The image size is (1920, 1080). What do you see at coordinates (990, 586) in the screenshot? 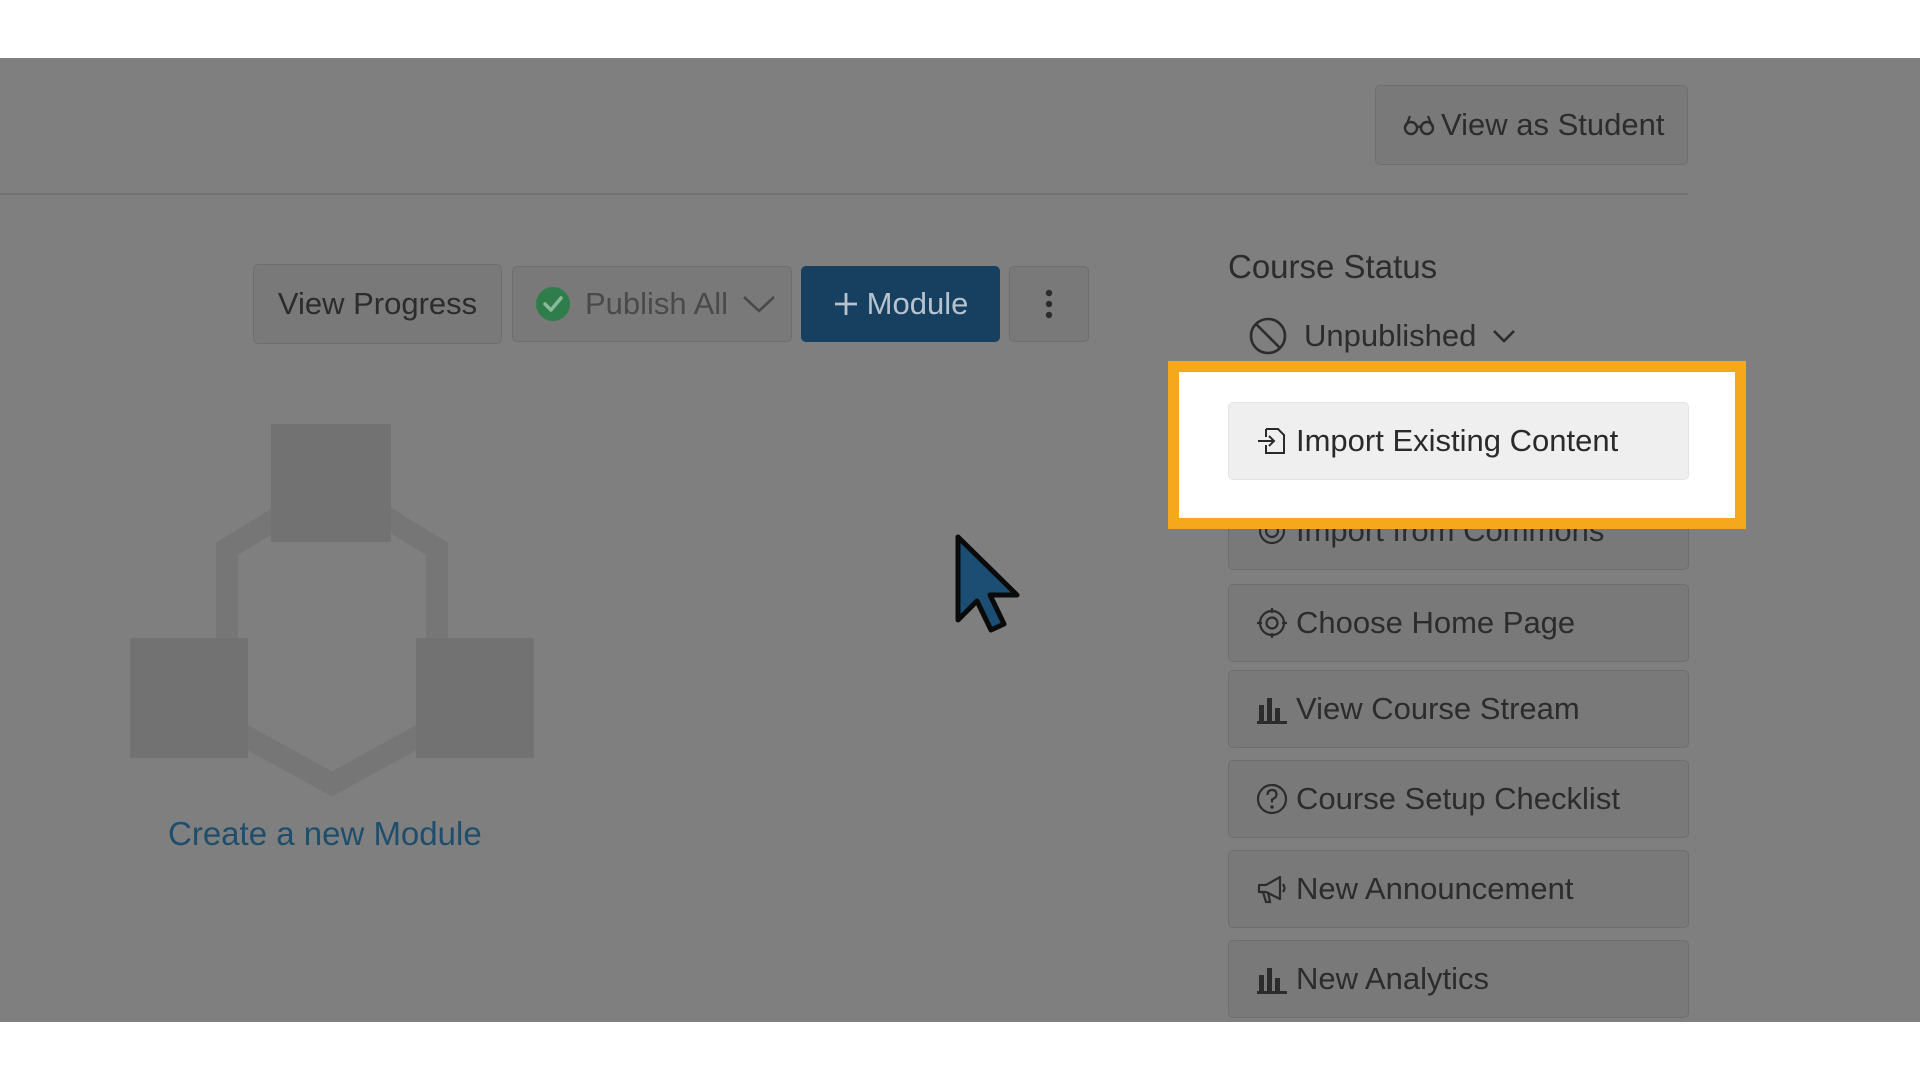
I see `mouse-cursor-icon` at bounding box center [990, 586].